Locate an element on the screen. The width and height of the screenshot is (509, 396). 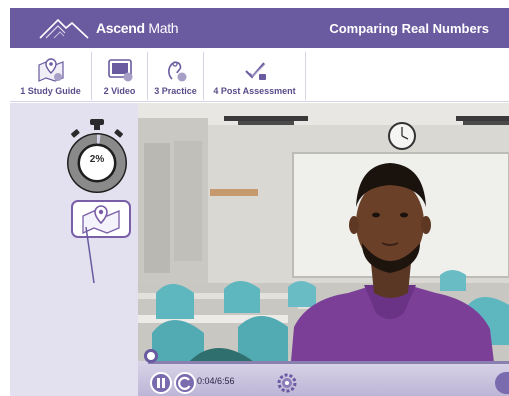
check-pencil-icon is located at coordinates (255, 71).